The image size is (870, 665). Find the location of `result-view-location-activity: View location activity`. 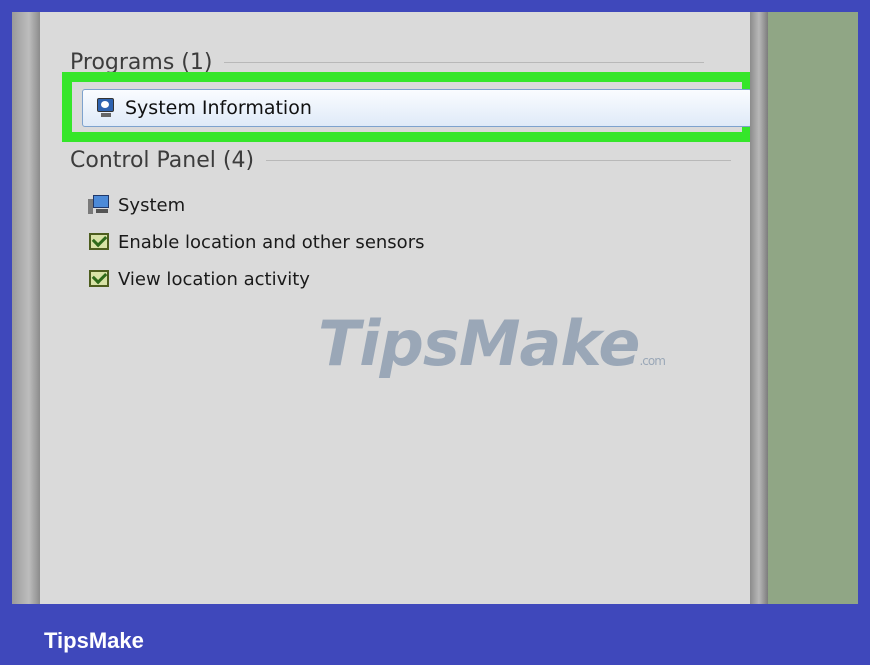

result-view-location-activity: View location activity is located at coordinates (199, 279).